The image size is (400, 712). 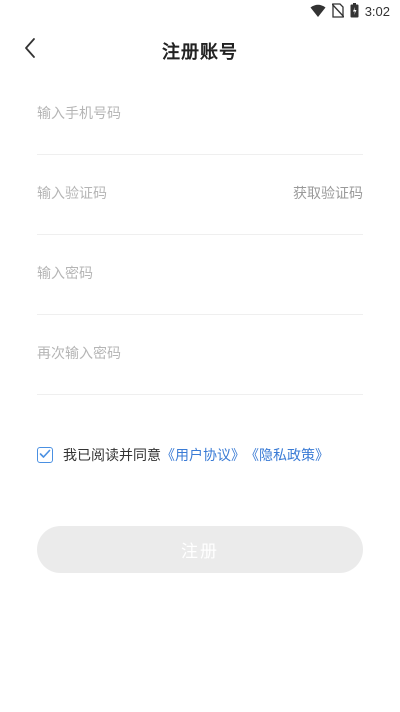 What do you see at coordinates (147, 274) in the screenshot?
I see `password-input` at bounding box center [147, 274].